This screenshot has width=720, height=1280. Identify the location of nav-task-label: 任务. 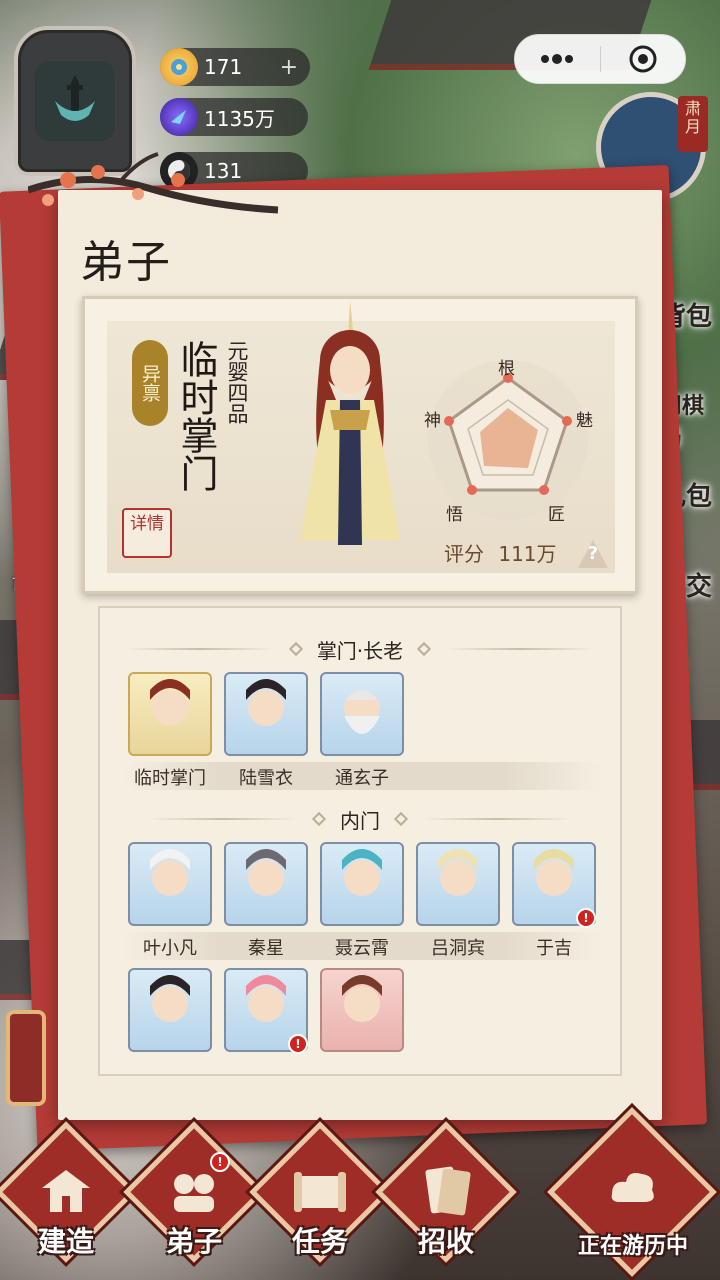
(319, 1241).